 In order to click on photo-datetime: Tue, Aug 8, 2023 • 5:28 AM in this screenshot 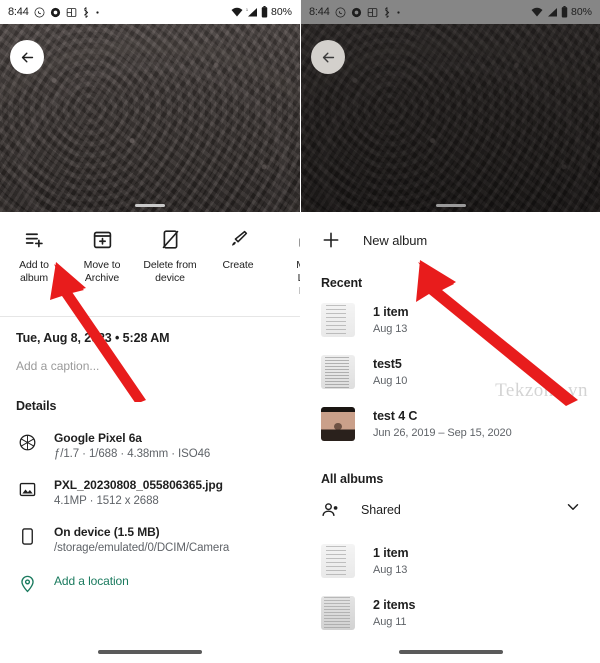, I will do `click(93, 338)`.